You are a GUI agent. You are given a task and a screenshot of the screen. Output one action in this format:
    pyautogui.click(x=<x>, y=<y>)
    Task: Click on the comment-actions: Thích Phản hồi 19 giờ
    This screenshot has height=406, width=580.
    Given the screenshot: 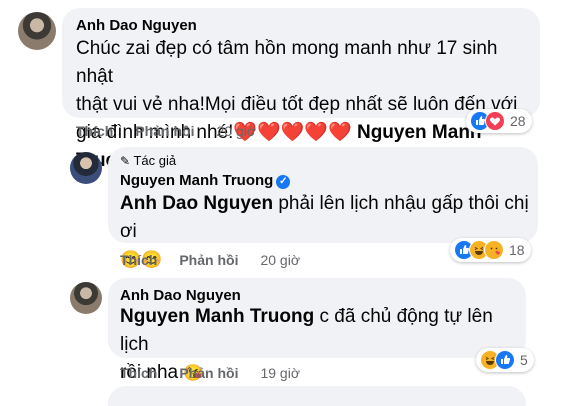 What is the action you would take?
    pyautogui.click(x=221, y=373)
    